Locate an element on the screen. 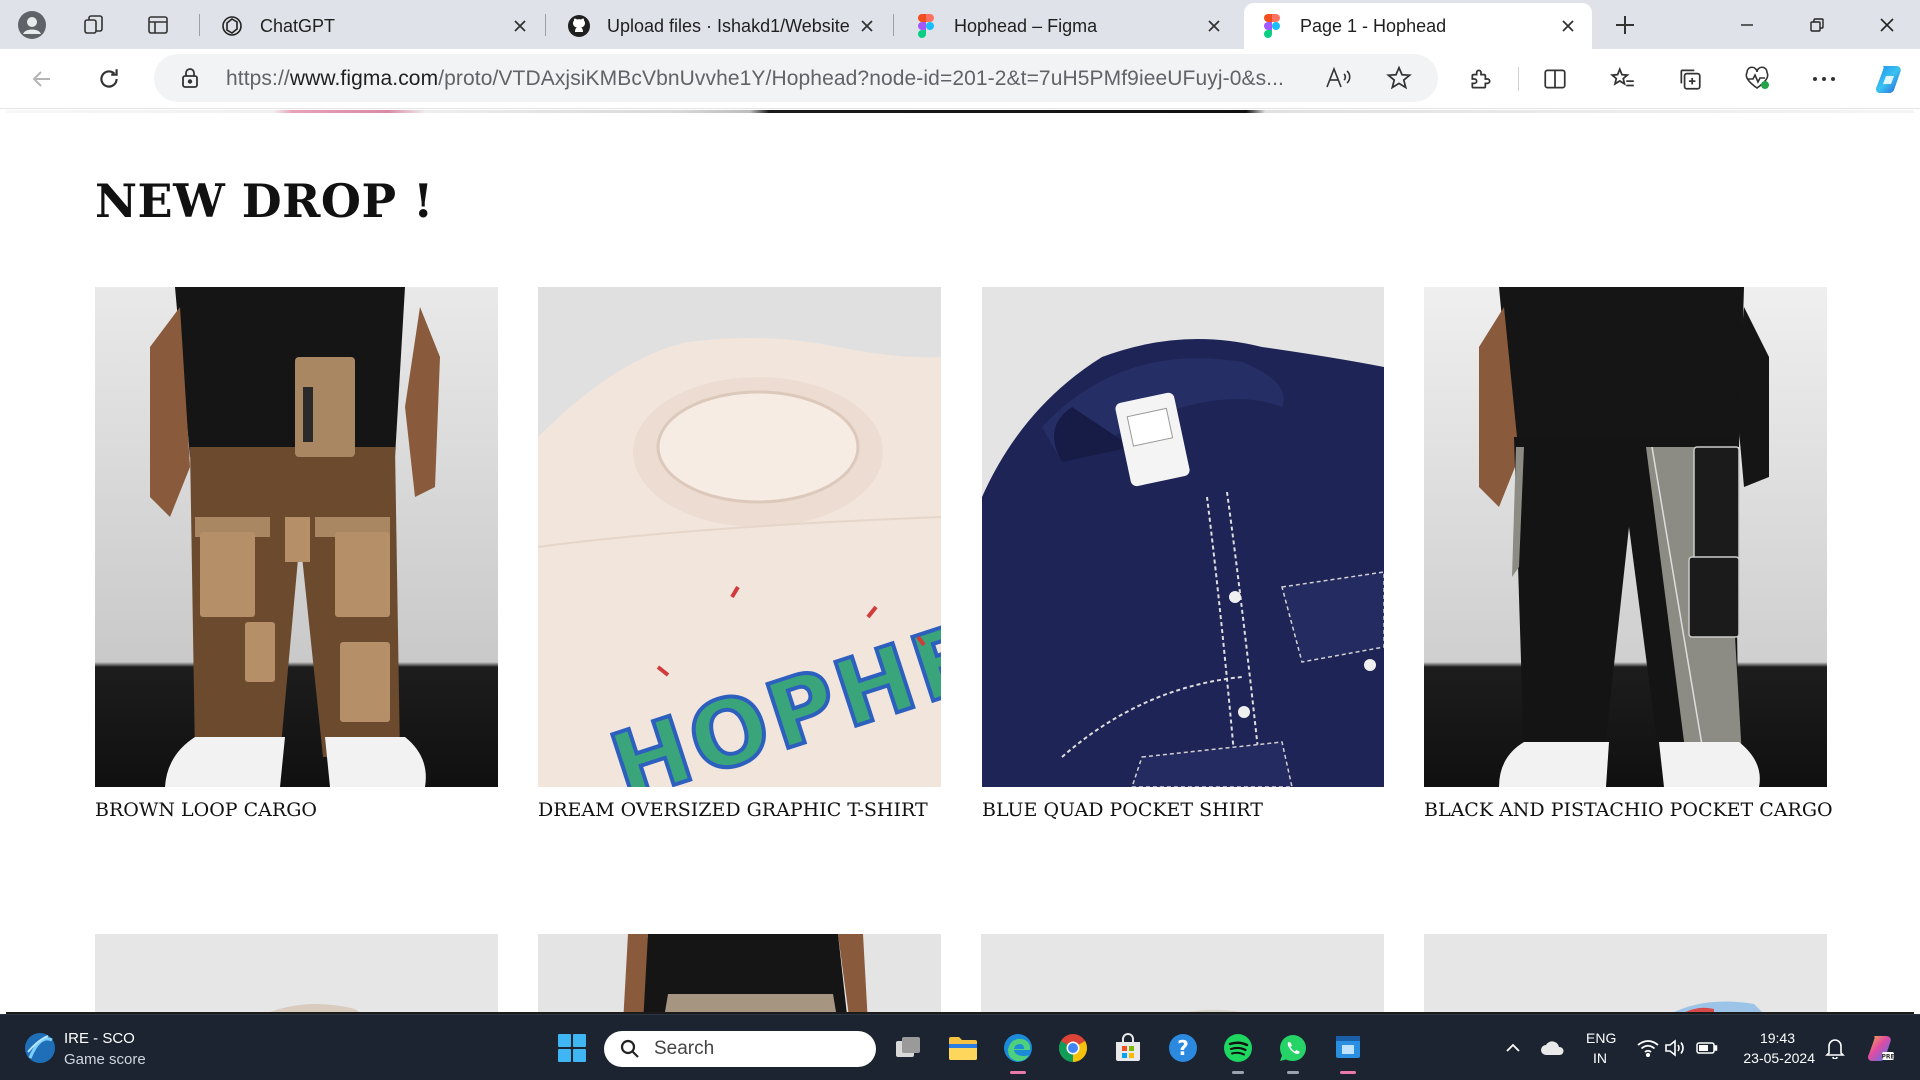  back-arrow-icon is located at coordinates (41, 79).